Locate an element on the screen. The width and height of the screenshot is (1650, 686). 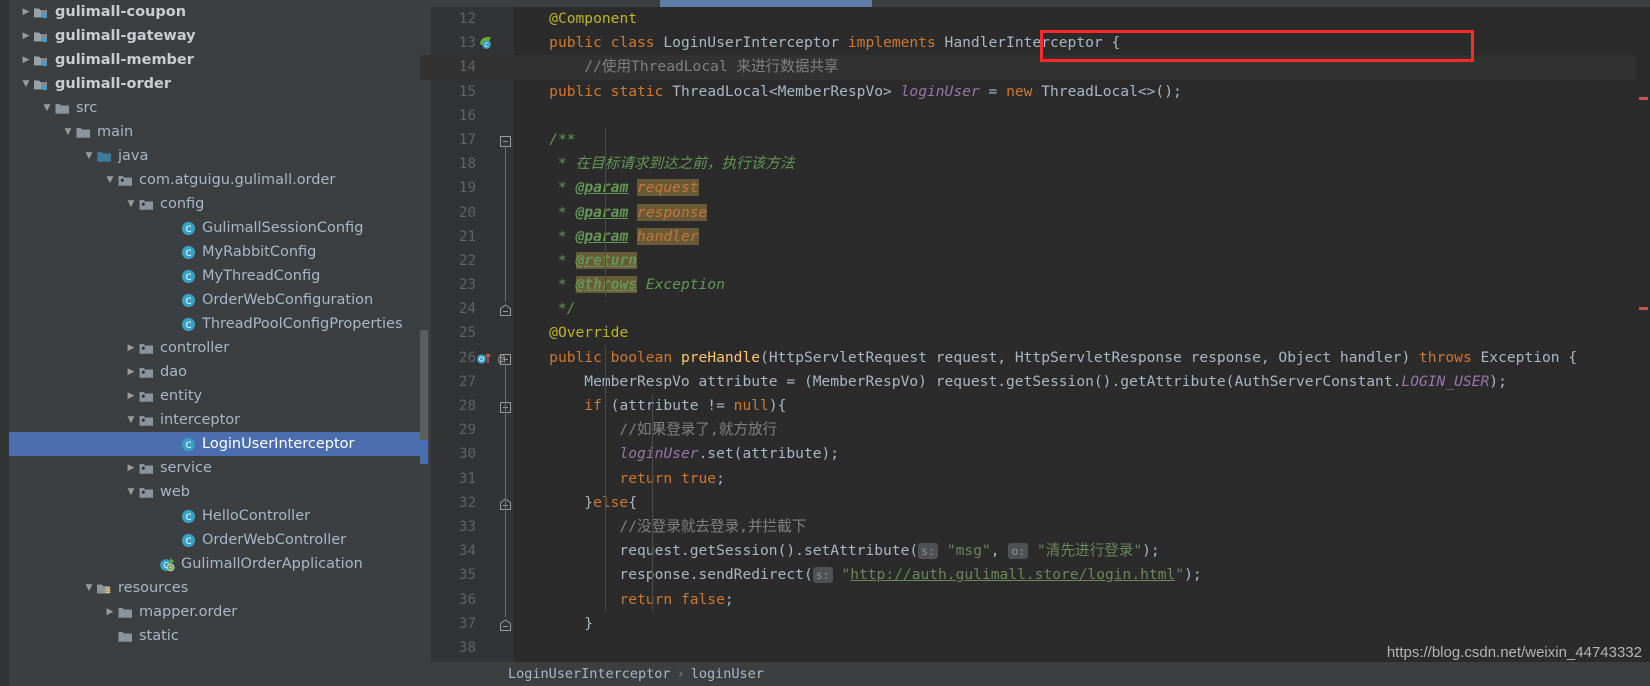
tree-item-web: ▼ web is located at coordinates (214, 492).